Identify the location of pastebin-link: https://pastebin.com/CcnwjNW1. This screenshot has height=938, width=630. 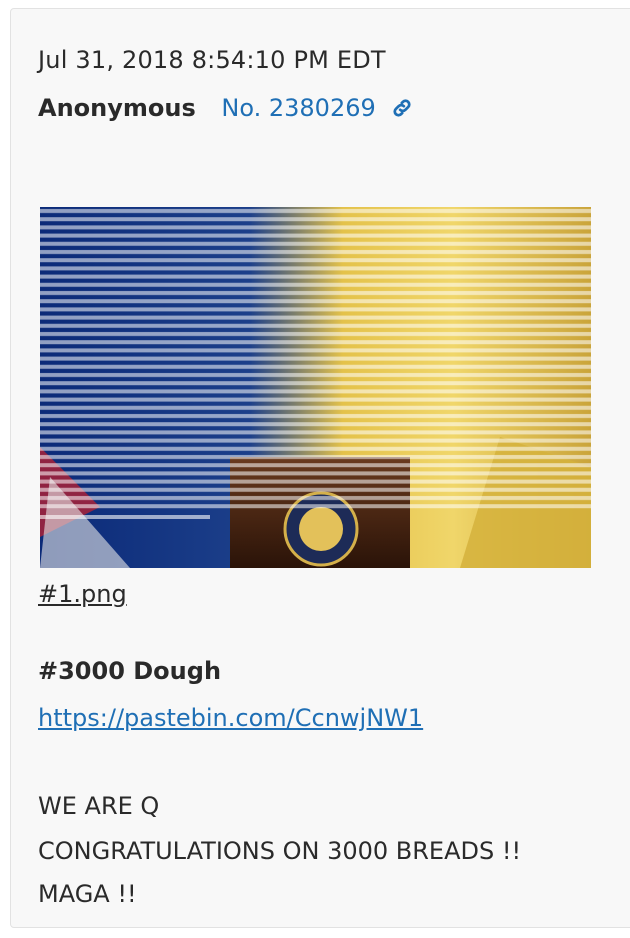
(230, 718).